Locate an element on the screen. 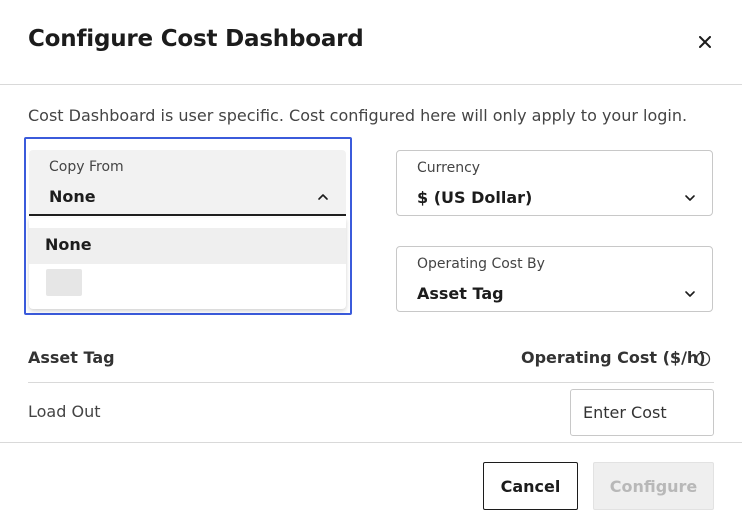  currency-label: Currency is located at coordinates (449, 168).